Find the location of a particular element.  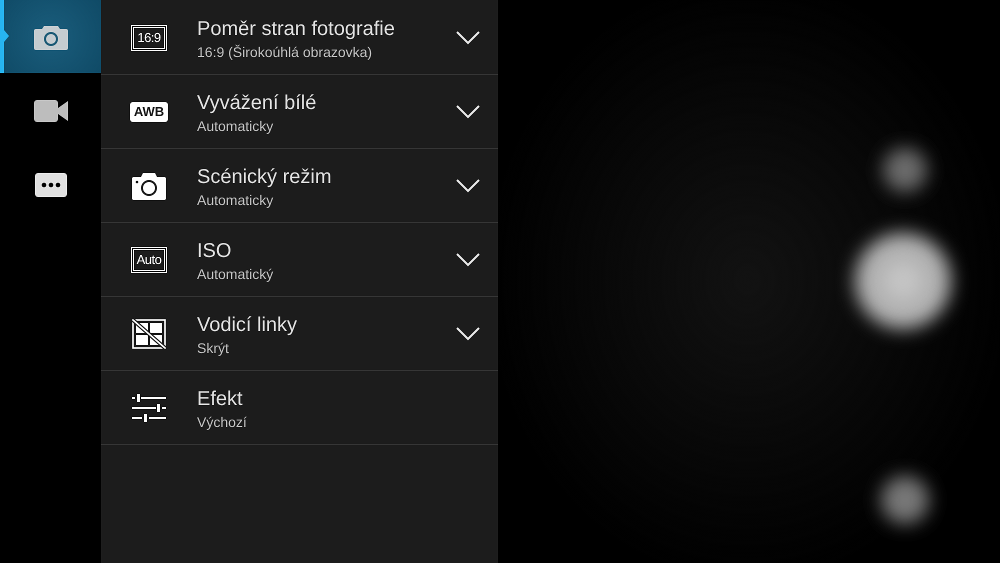

camera-icon is located at coordinates (149, 186).